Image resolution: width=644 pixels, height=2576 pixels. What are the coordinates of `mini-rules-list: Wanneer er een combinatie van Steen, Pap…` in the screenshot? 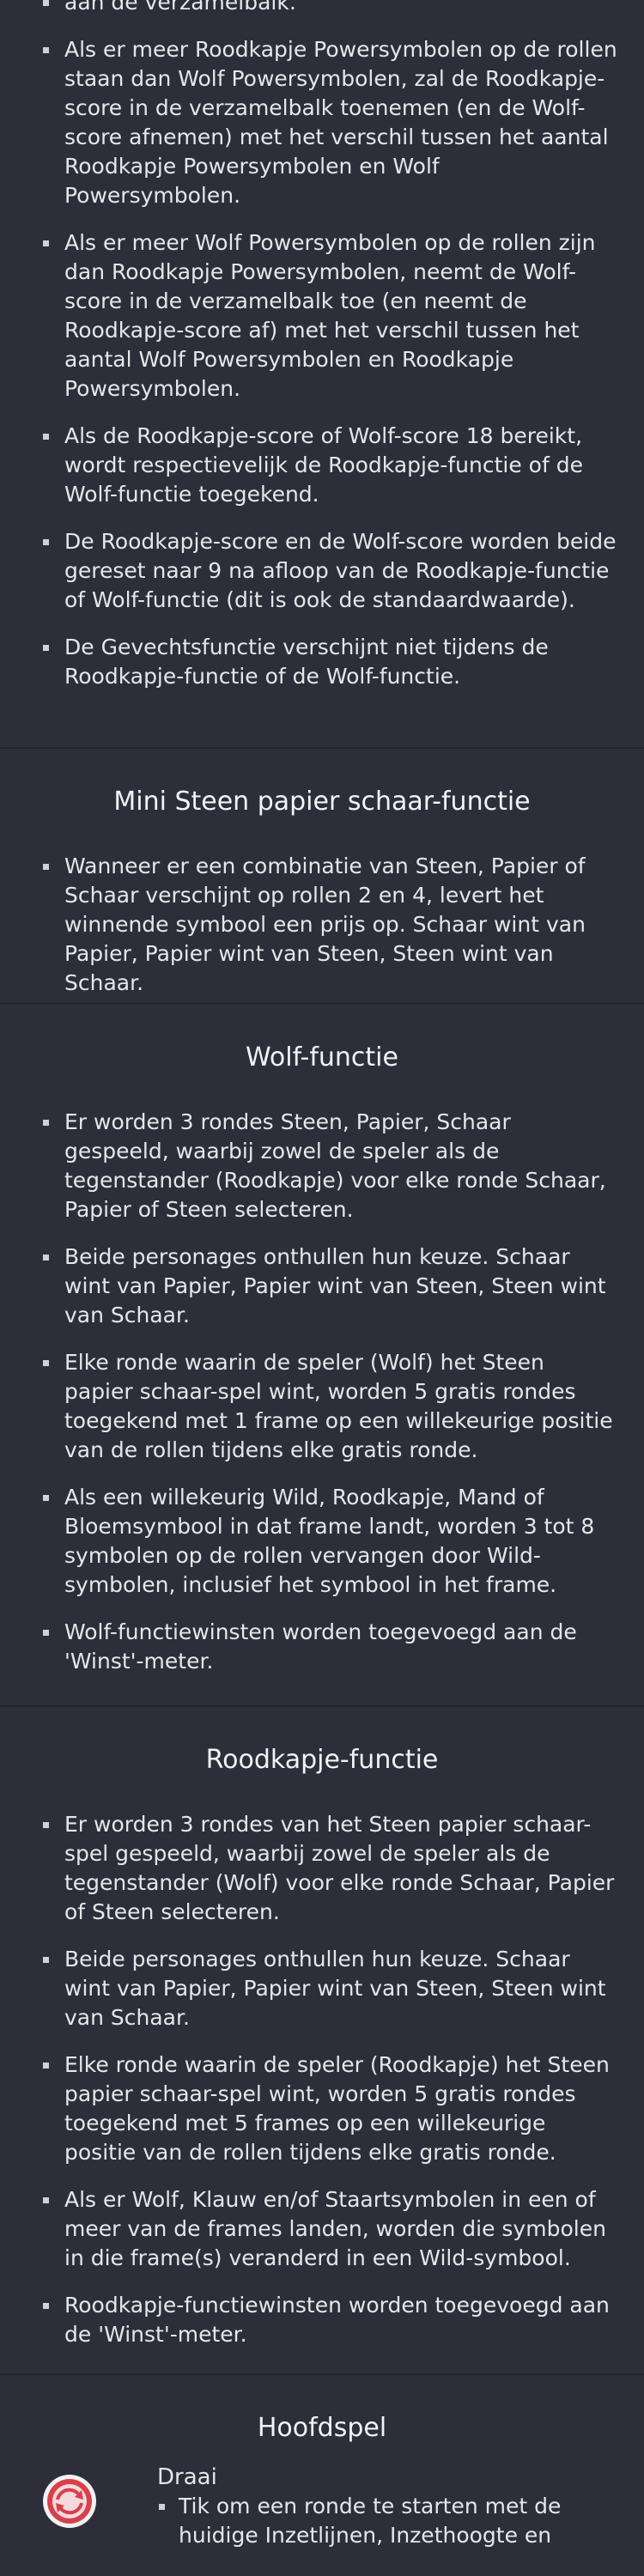 It's located at (322, 925).